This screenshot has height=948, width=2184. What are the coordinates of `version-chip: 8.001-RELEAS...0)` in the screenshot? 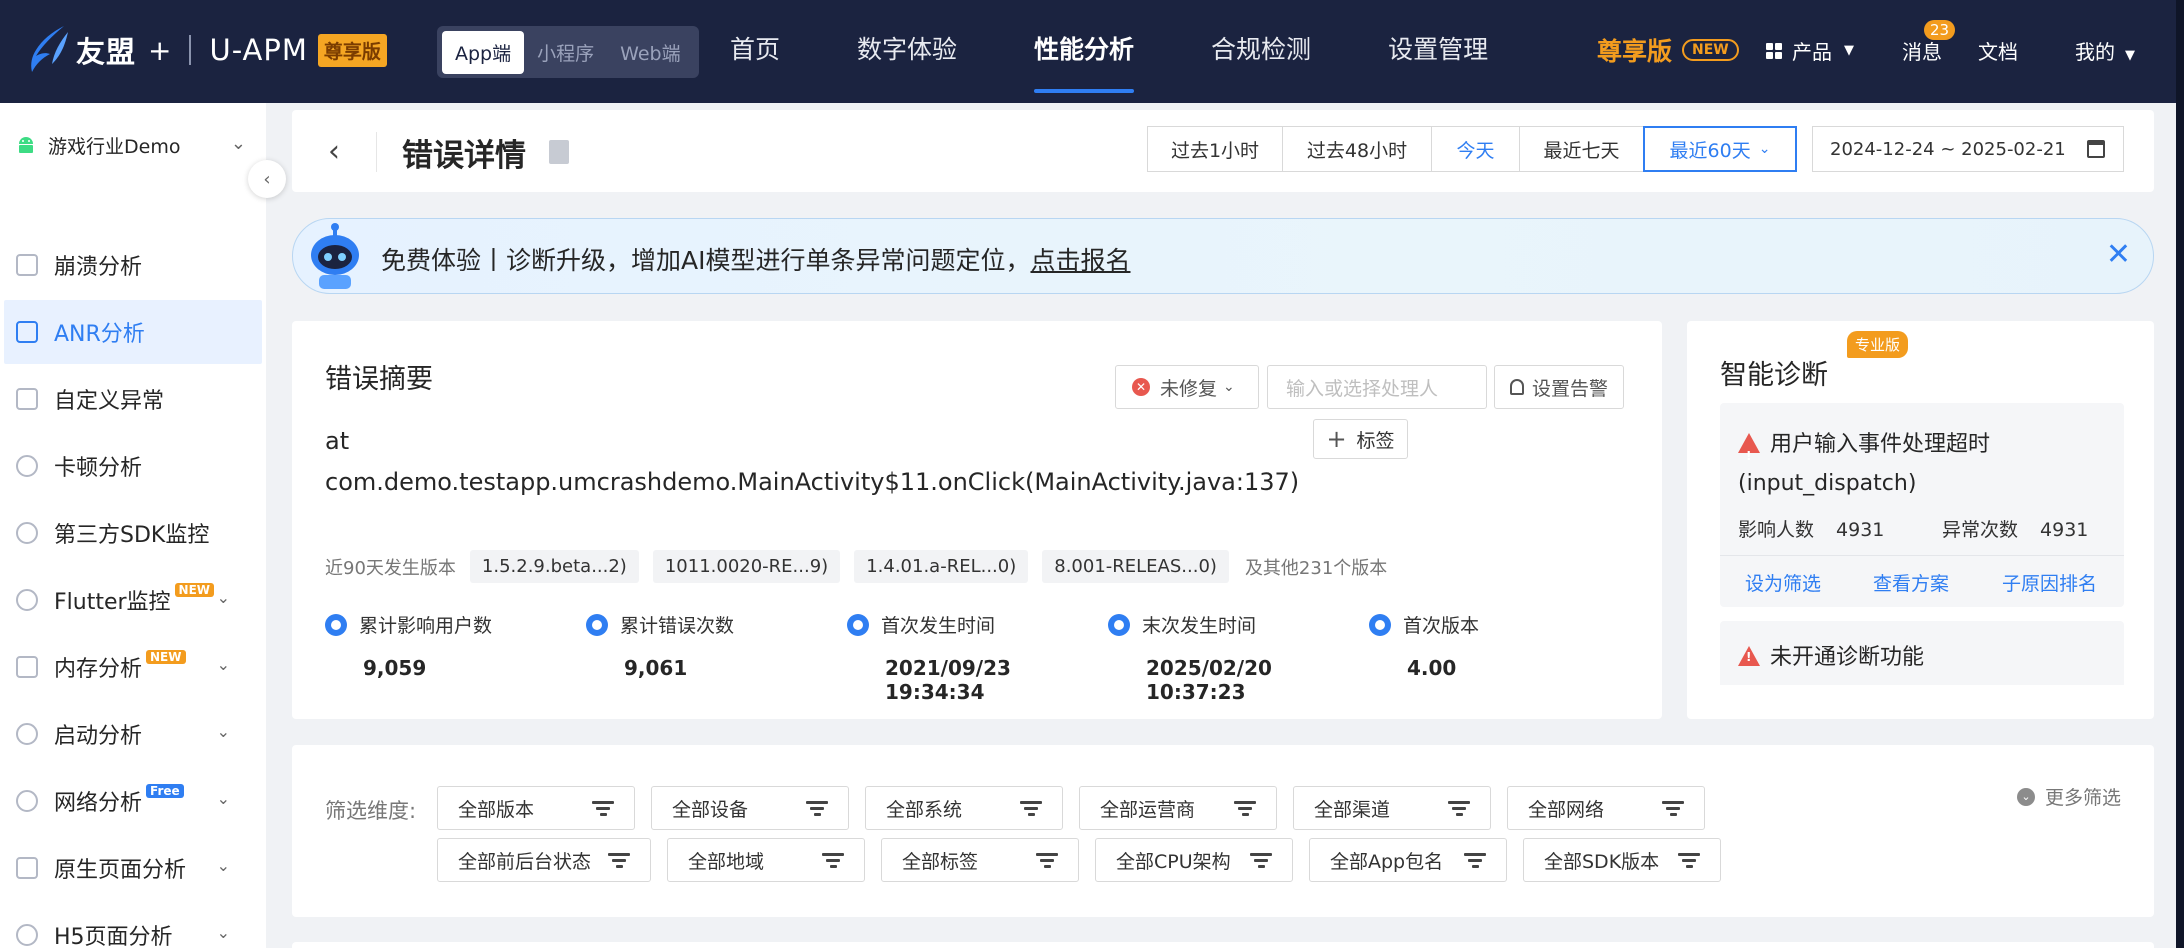 It's located at (1135, 566).